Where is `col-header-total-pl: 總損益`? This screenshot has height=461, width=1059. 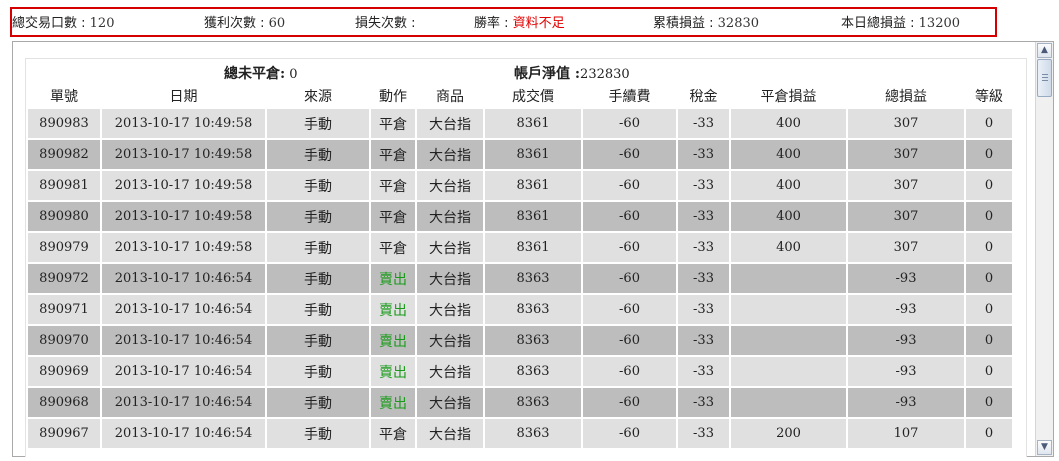 col-header-total-pl: 總損益 is located at coordinates (906, 96).